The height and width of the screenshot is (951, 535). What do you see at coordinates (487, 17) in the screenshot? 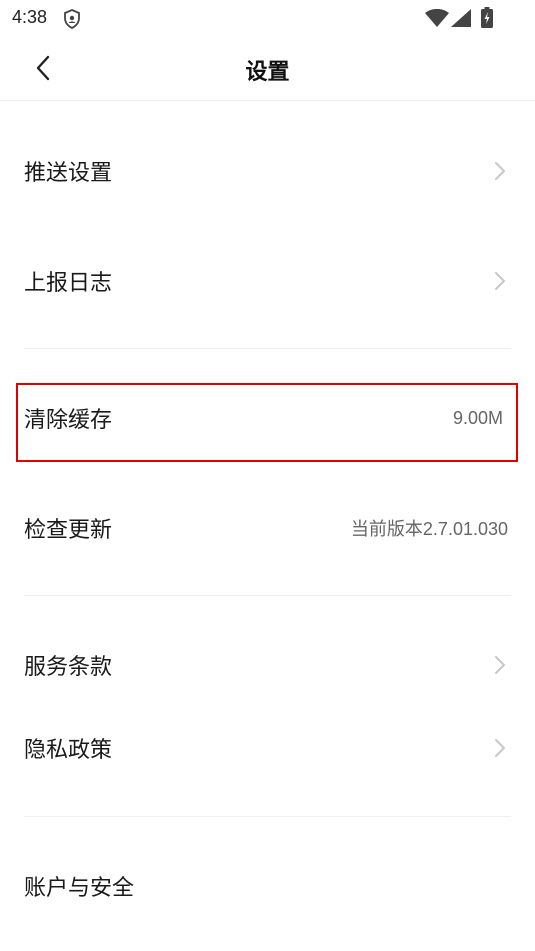
I see `battery-charging-icon` at bounding box center [487, 17].